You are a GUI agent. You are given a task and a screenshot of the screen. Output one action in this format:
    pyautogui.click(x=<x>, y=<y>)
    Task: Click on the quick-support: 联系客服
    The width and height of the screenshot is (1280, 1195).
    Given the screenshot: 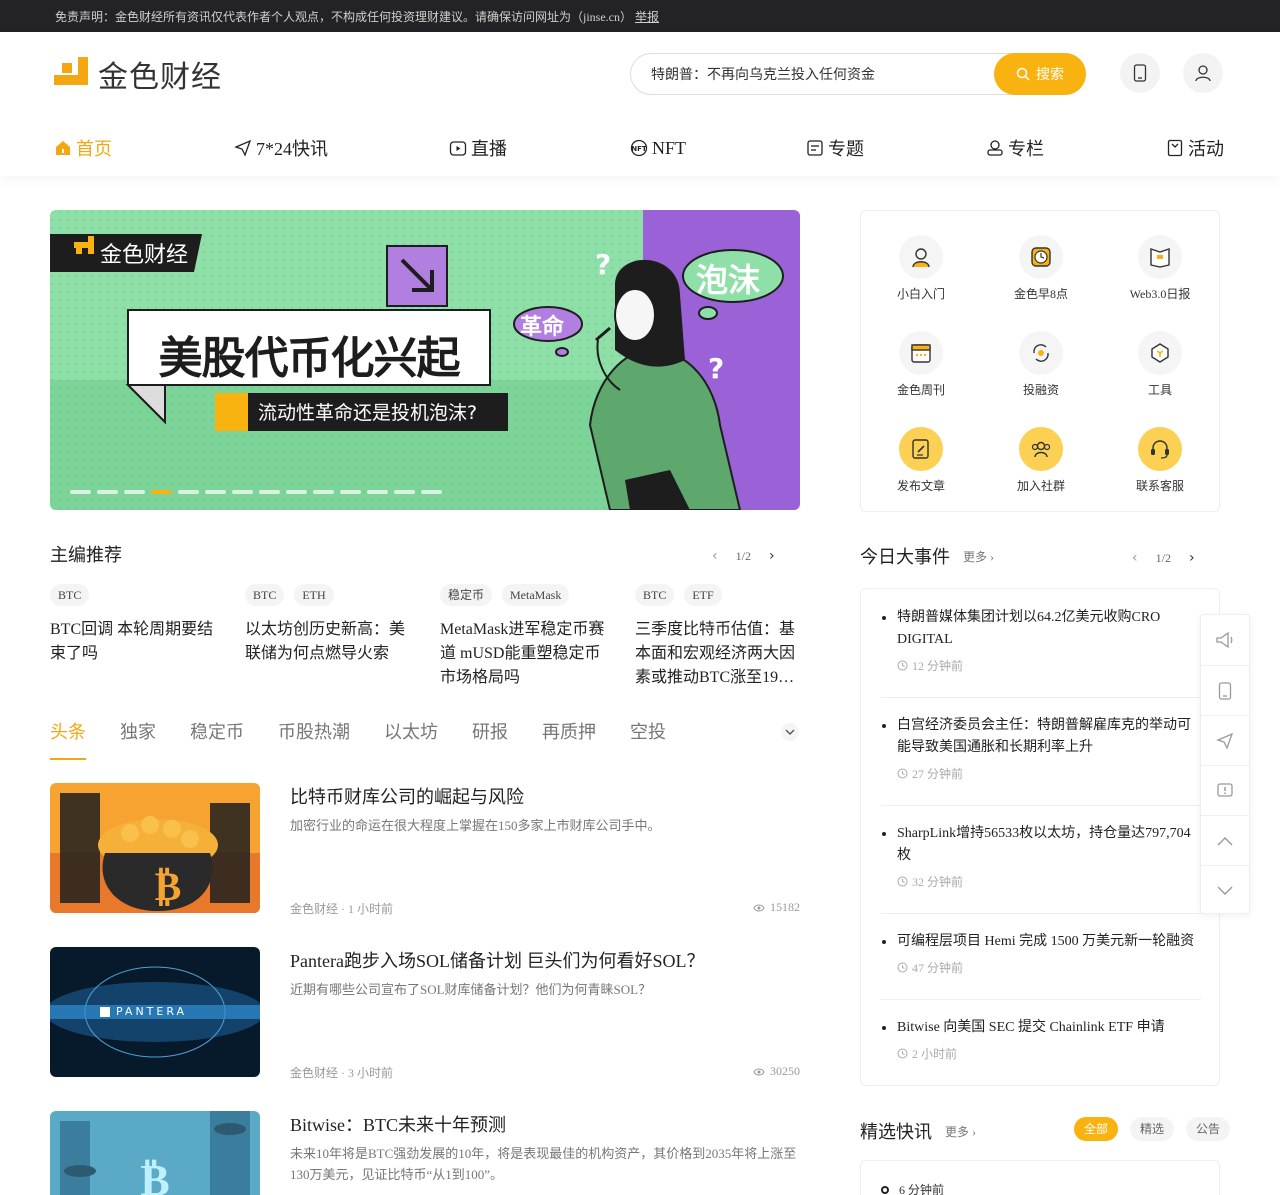 What is the action you would take?
    pyautogui.click(x=1160, y=460)
    